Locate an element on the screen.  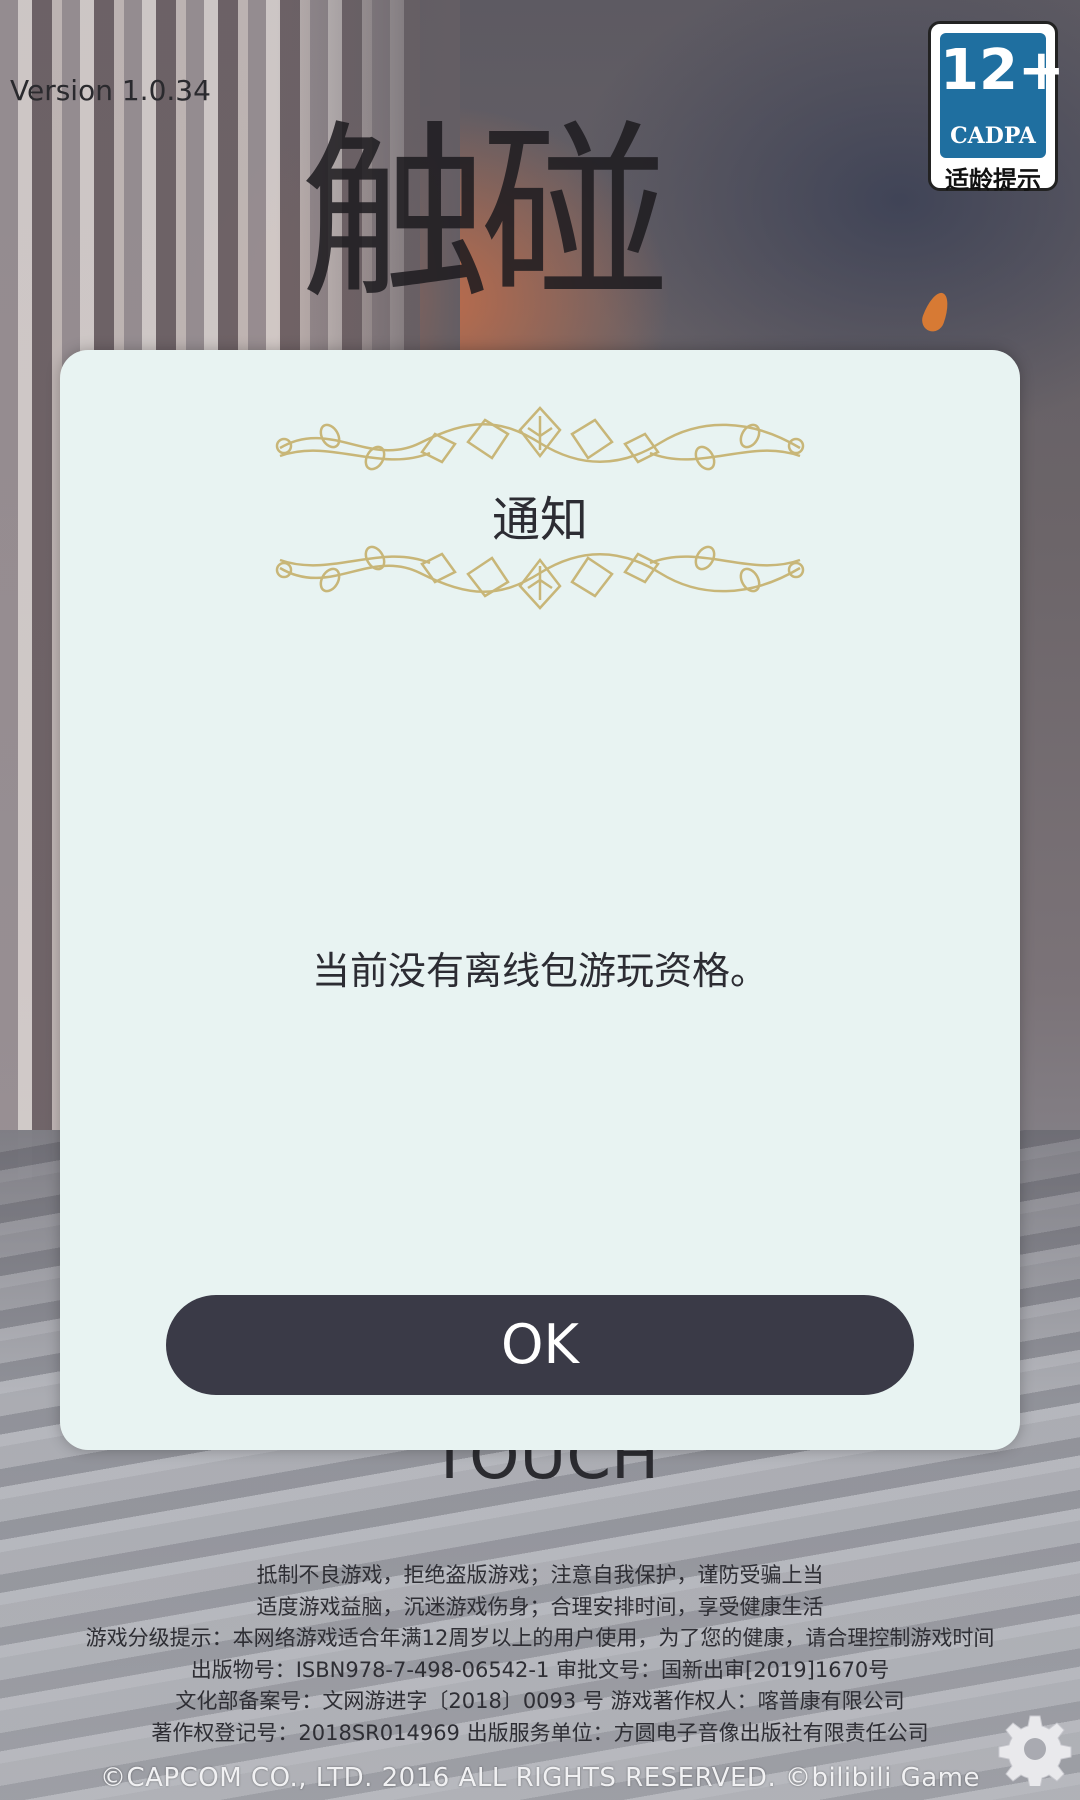
gear-icon is located at coordinates (1035, 1749).